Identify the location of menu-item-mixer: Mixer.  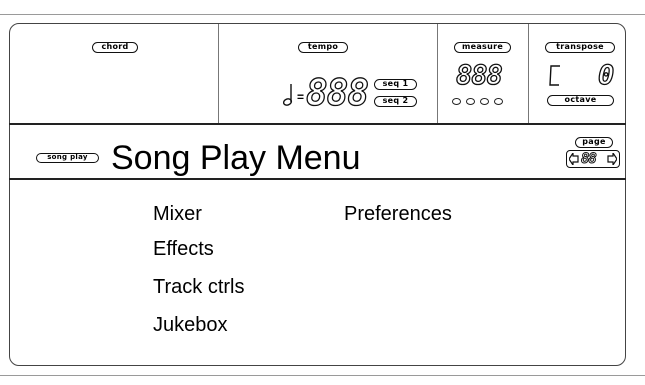
(177, 214).